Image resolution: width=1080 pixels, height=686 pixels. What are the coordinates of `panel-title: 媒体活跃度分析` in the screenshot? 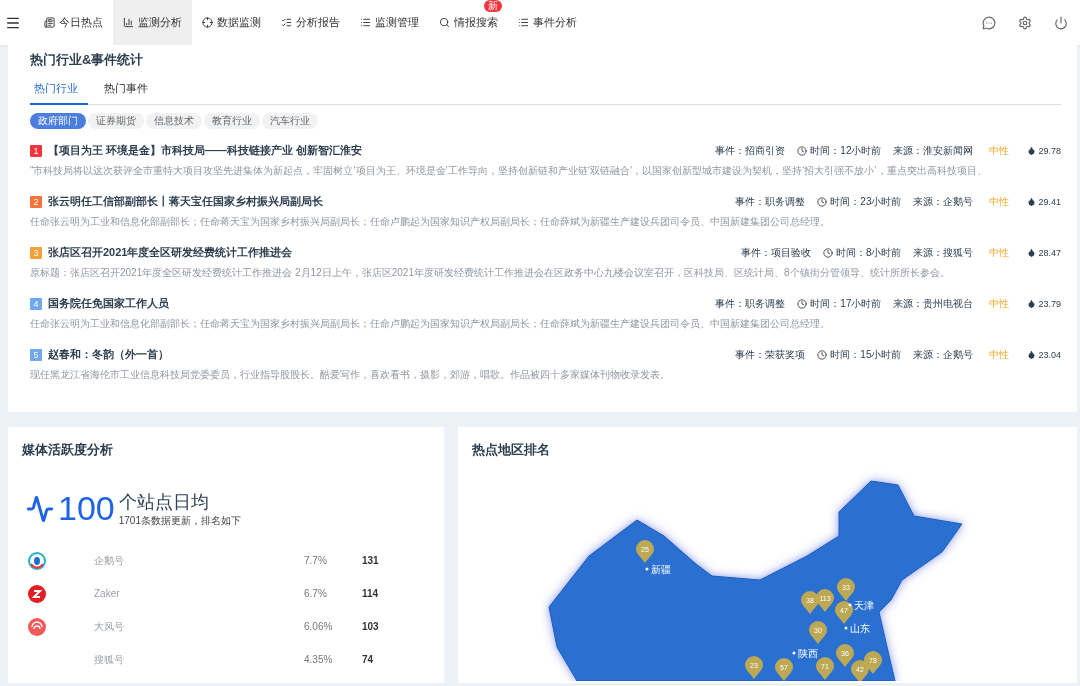 It's located at (68, 450).